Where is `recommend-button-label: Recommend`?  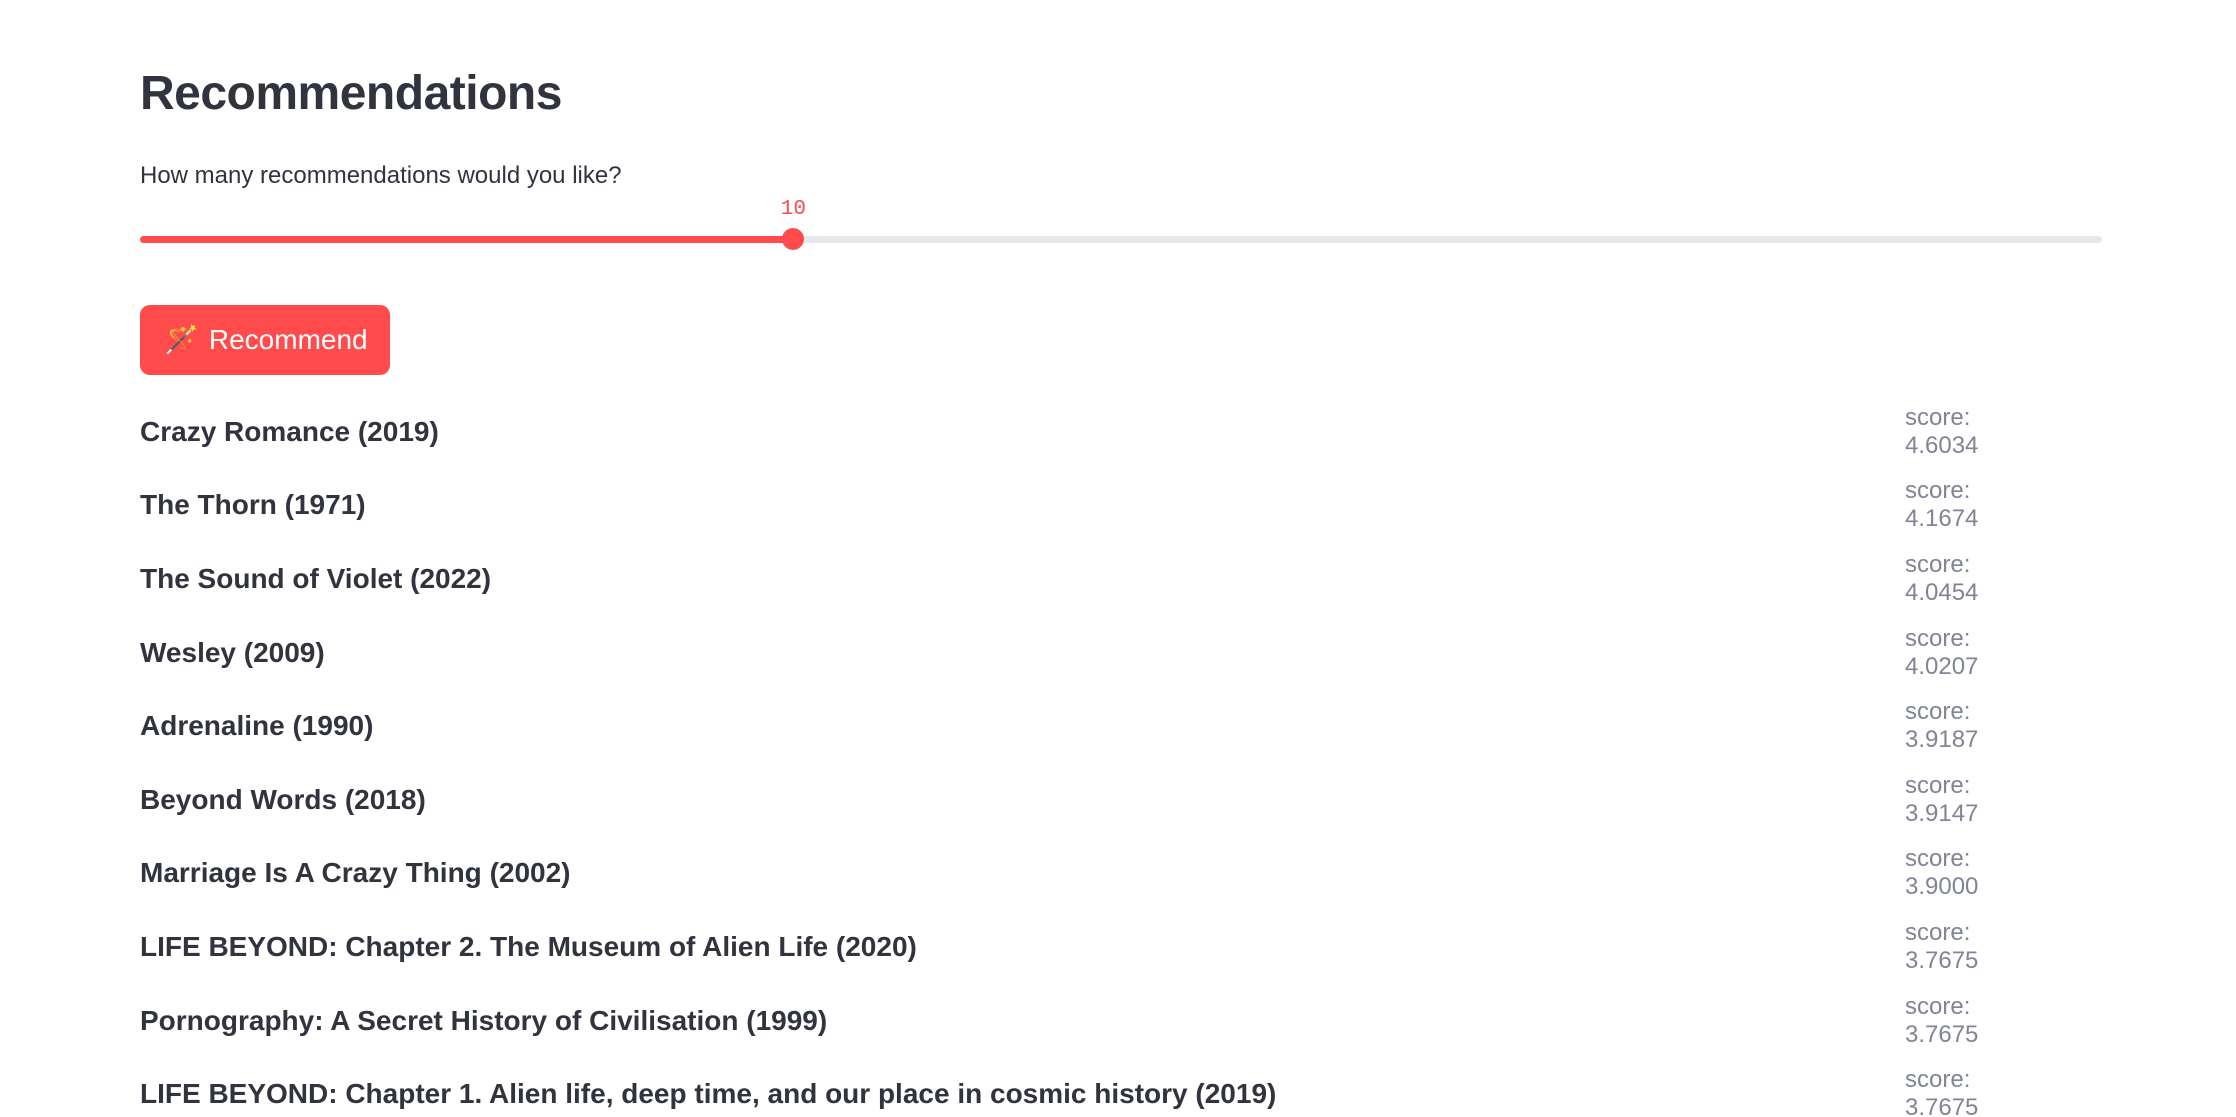
recommend-button-label: Recommend is located at coordinates (288, 339).